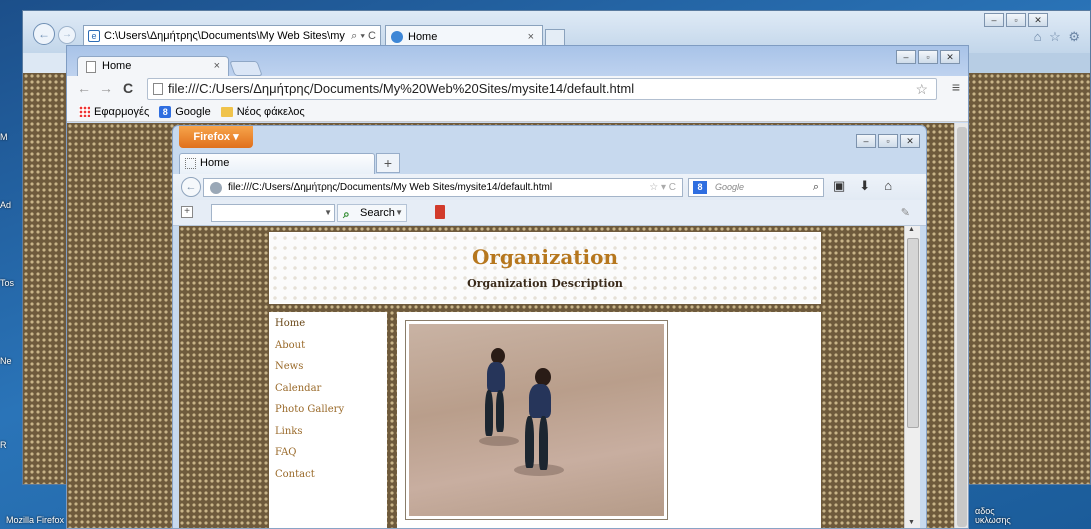 Image resolution: width=1091 pixels, height=529 pixels. I want to click on bookmark-label: Εφαρμογές, so click(122, 111).